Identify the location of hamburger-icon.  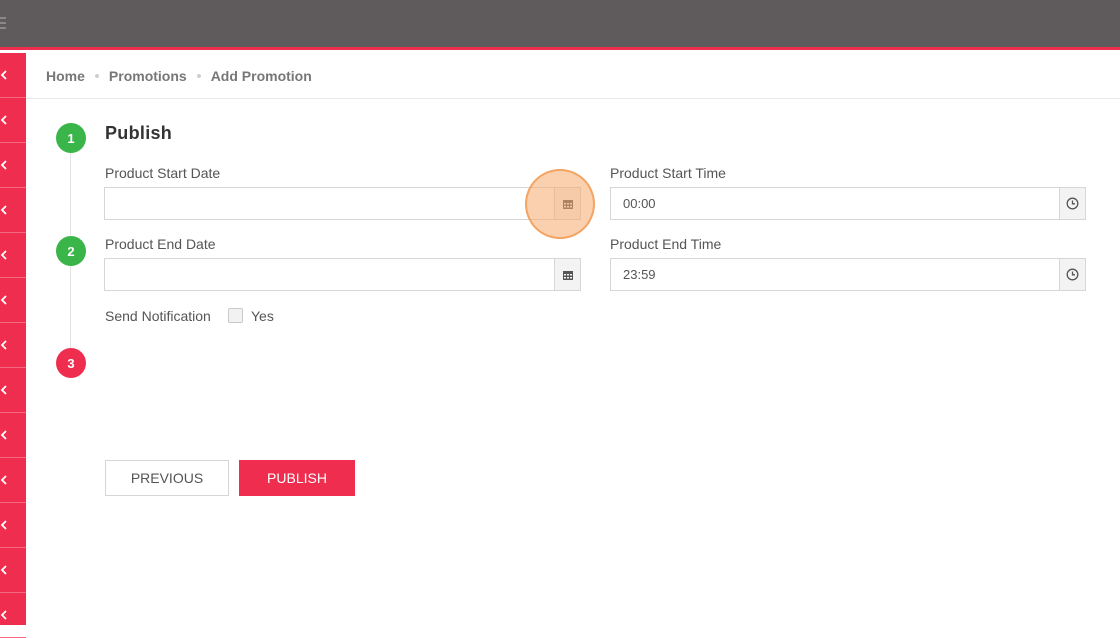
(3, 24).